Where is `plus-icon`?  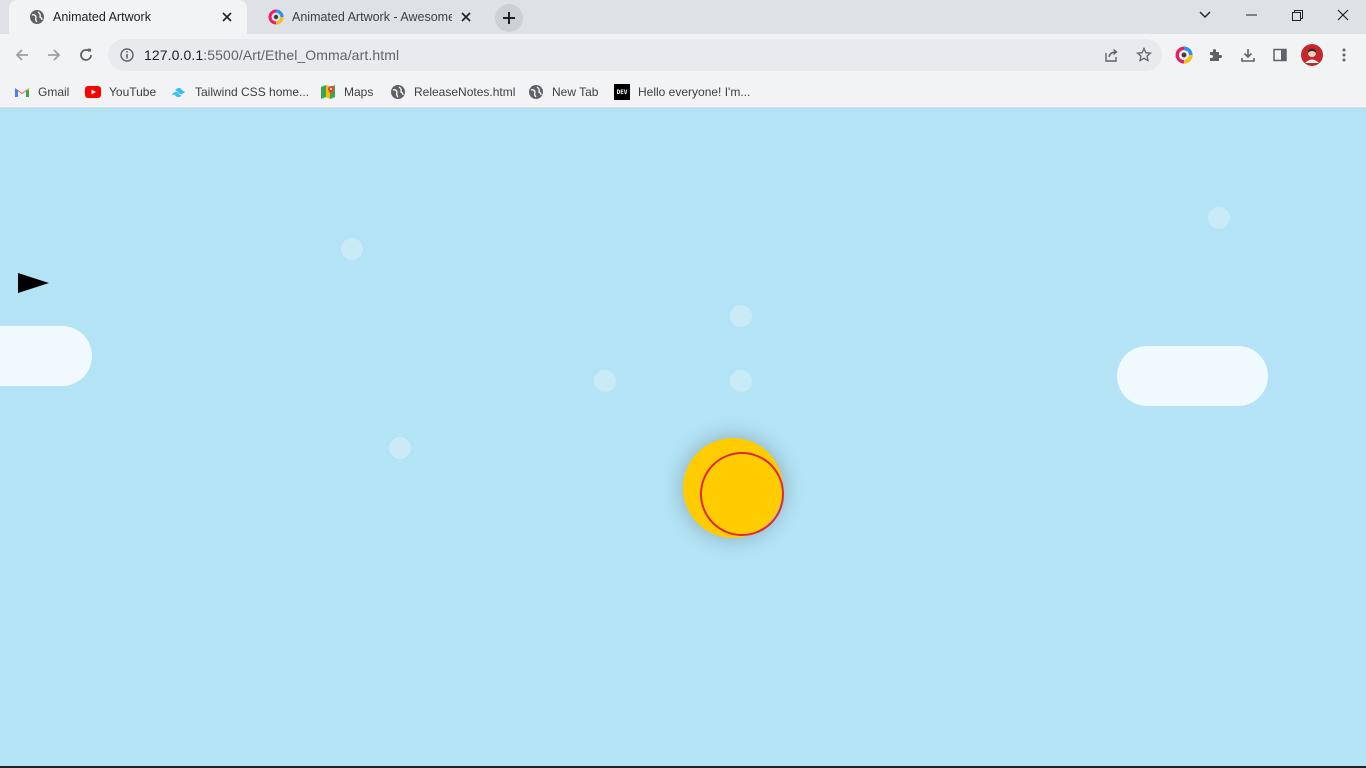
plus-icon is located at coordinates (509, 18).